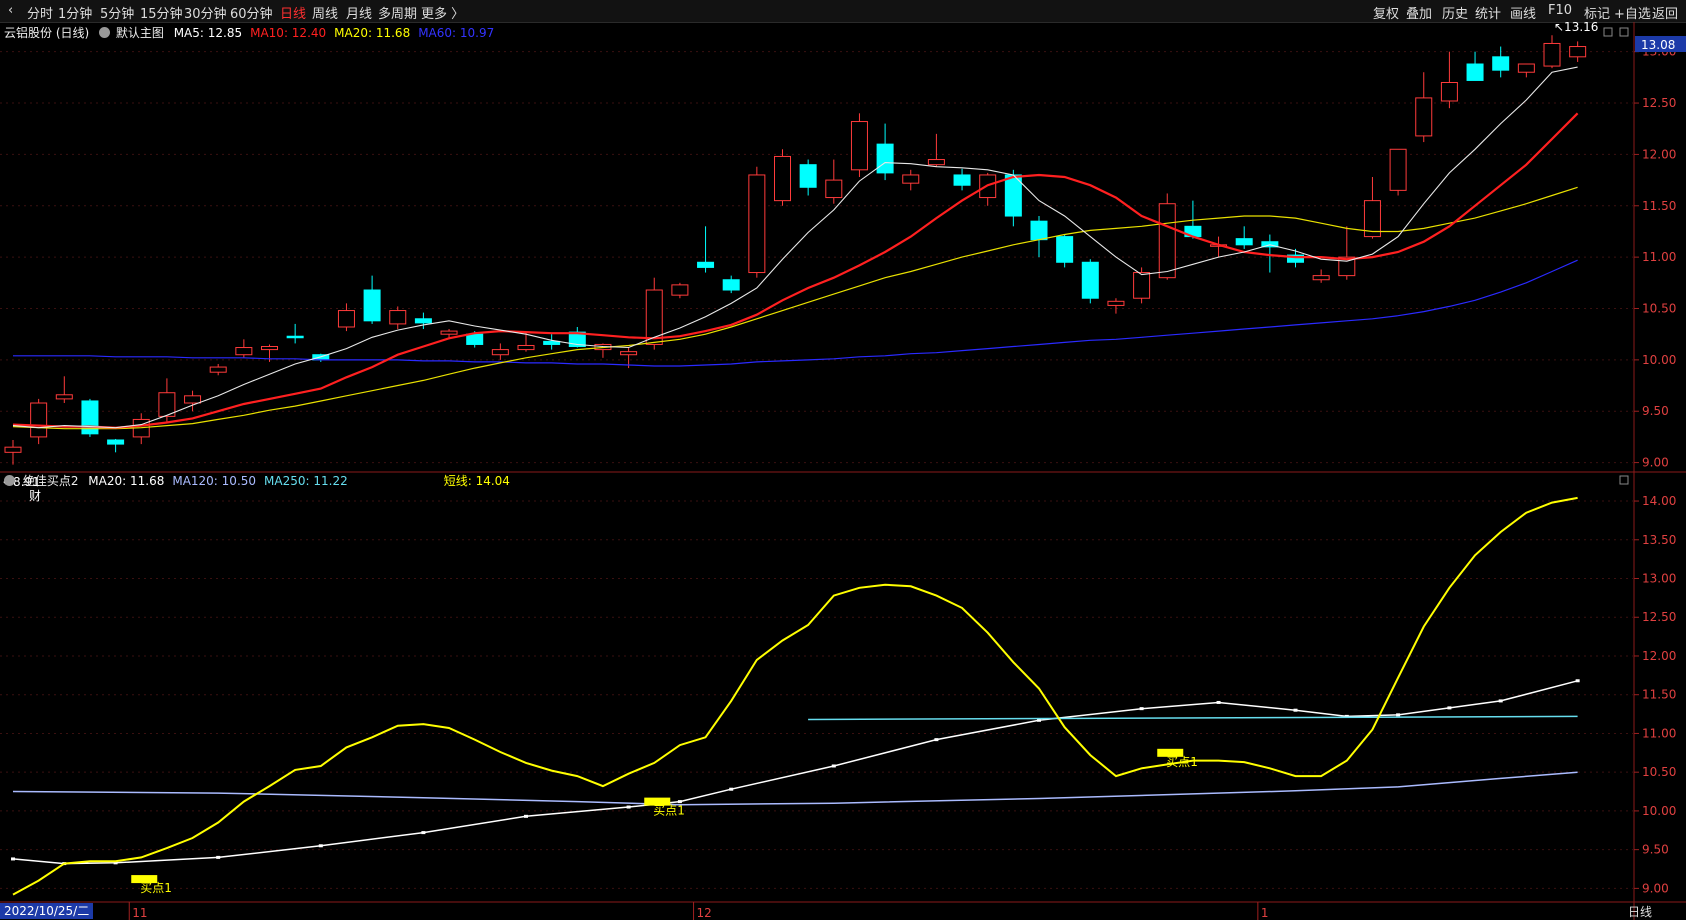 The height and width of the screenshot is (920, 1686). Describe the element at coordinates (1659, 154) in the screenshot. I see `main-y-tick-label: 12.00` at that location.